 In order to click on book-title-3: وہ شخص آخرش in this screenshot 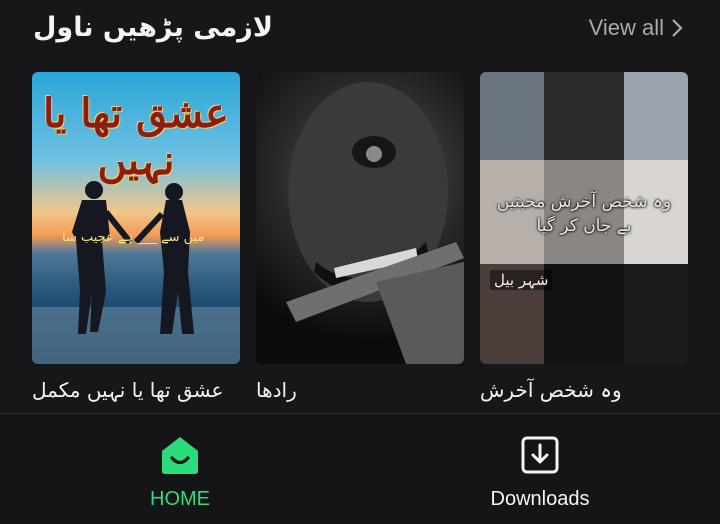, I will do `click(551, 390)`.